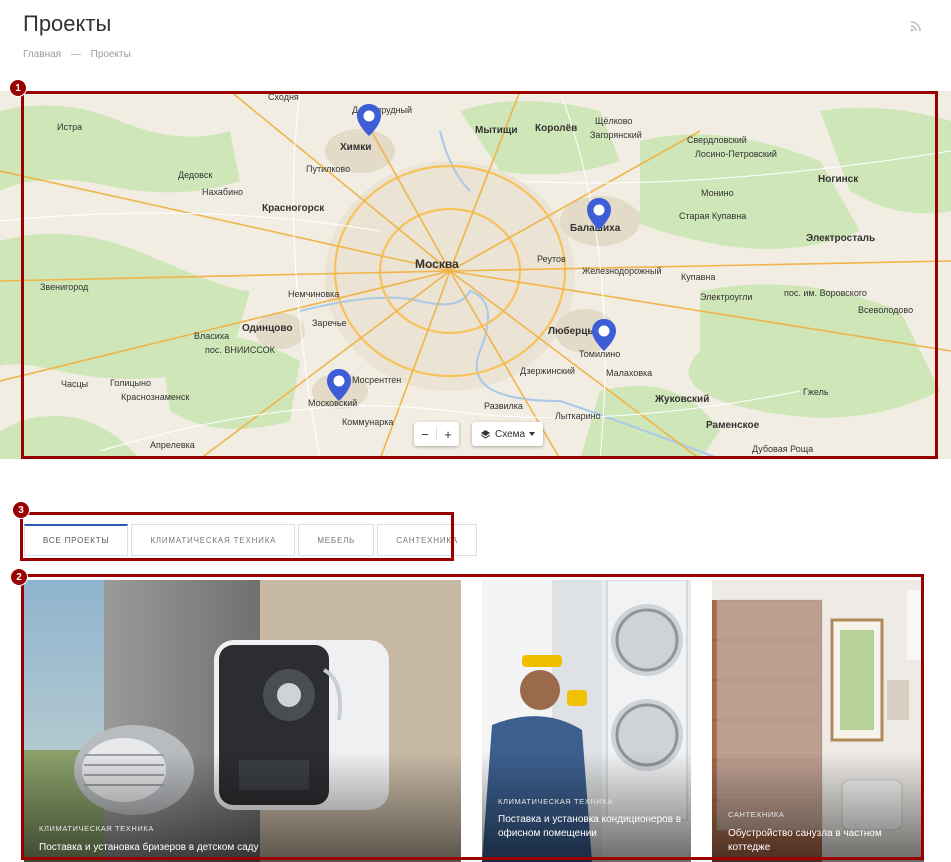  I want to click on annotation-badge-3: 3, so click(21, 510).